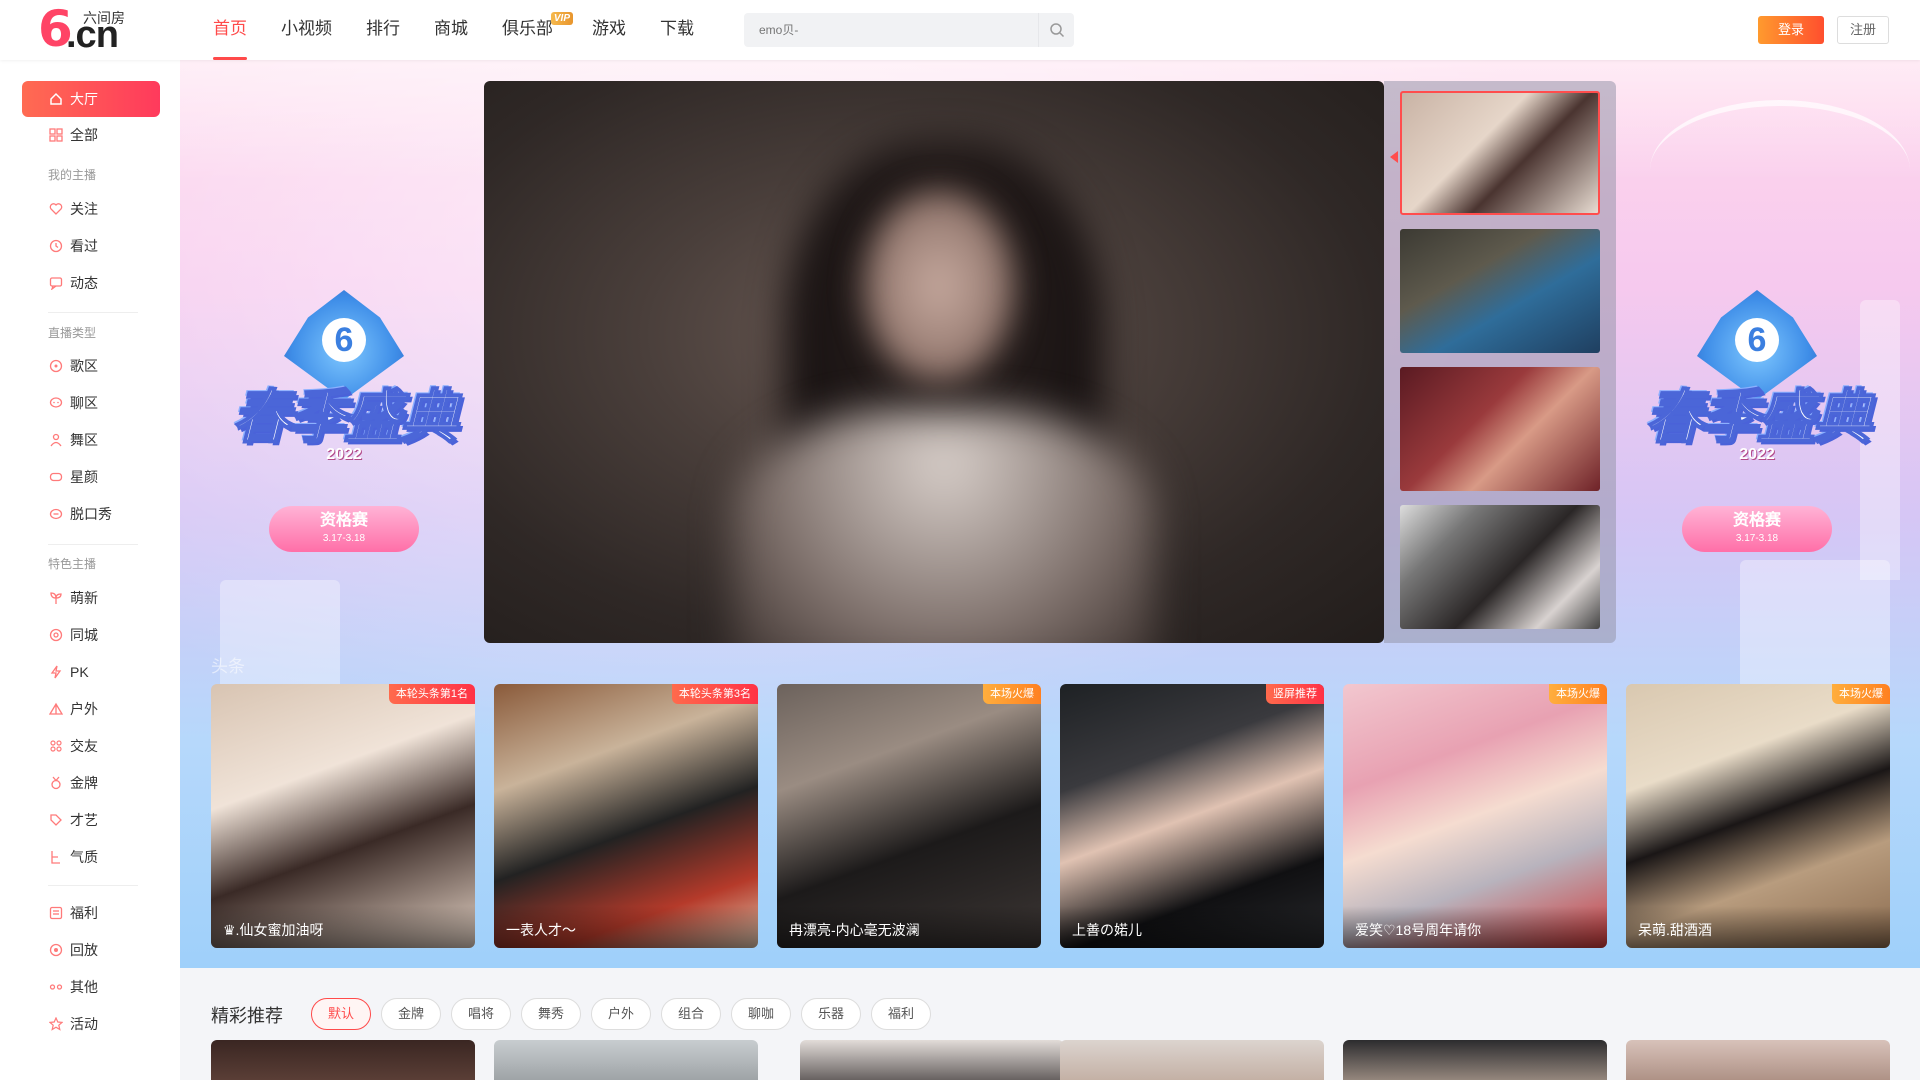 This screenshot has height=1080, width=1920. I want to click on sidebar-item-singing: 歌区, so click(91, 366).